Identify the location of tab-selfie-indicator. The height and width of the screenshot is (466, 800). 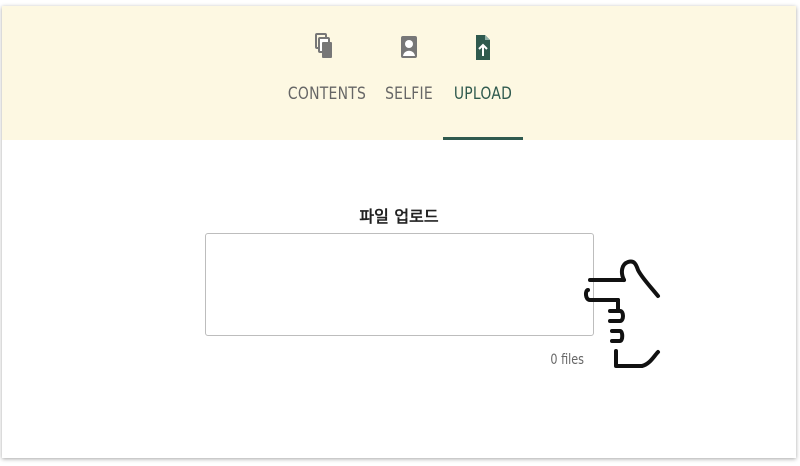
(409, 138).